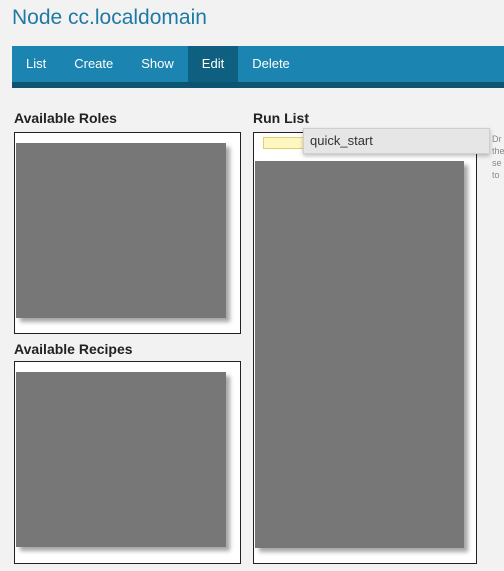  What do you see at coordinates (36, 64) in the screenshot?
I see `nav-list-link: List` at bounding box center [36, 64].